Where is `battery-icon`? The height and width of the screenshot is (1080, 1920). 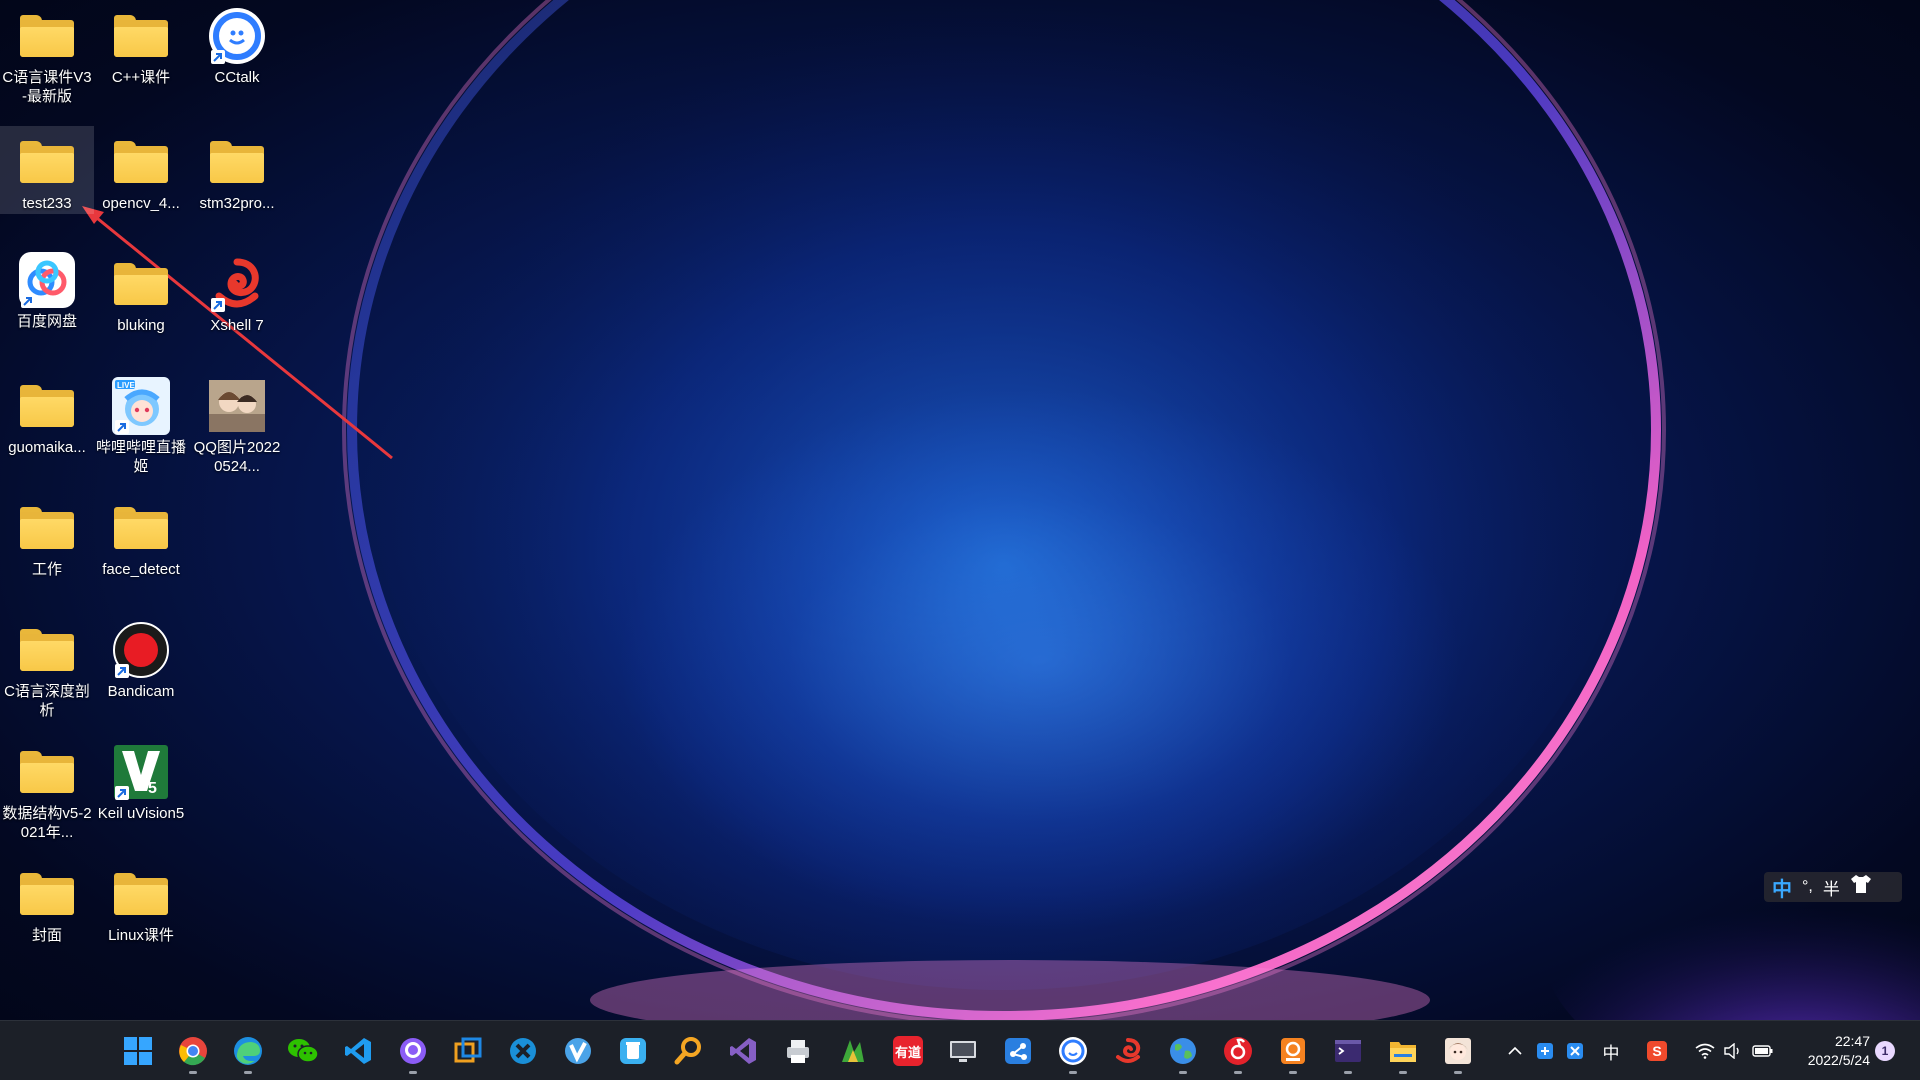
battery-icon is located at coordinates (1763, 1051).